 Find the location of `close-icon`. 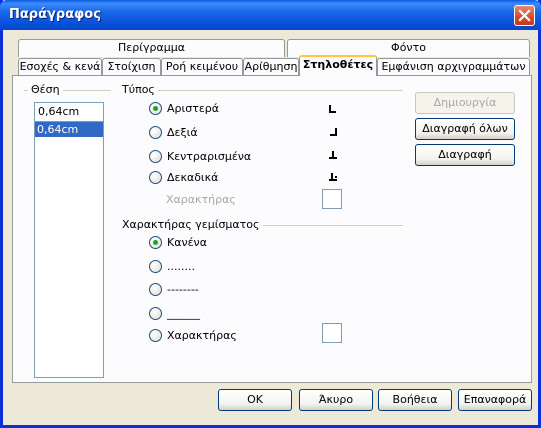

close-icon is located at coordinates (524, 15).